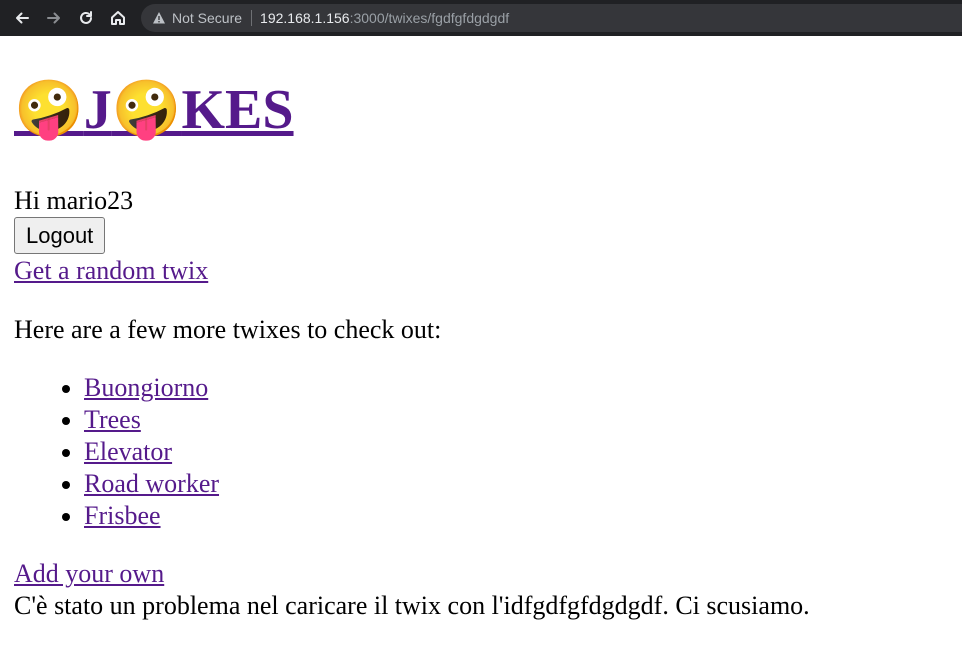  I want to click on forward-button, so click(54, 18).